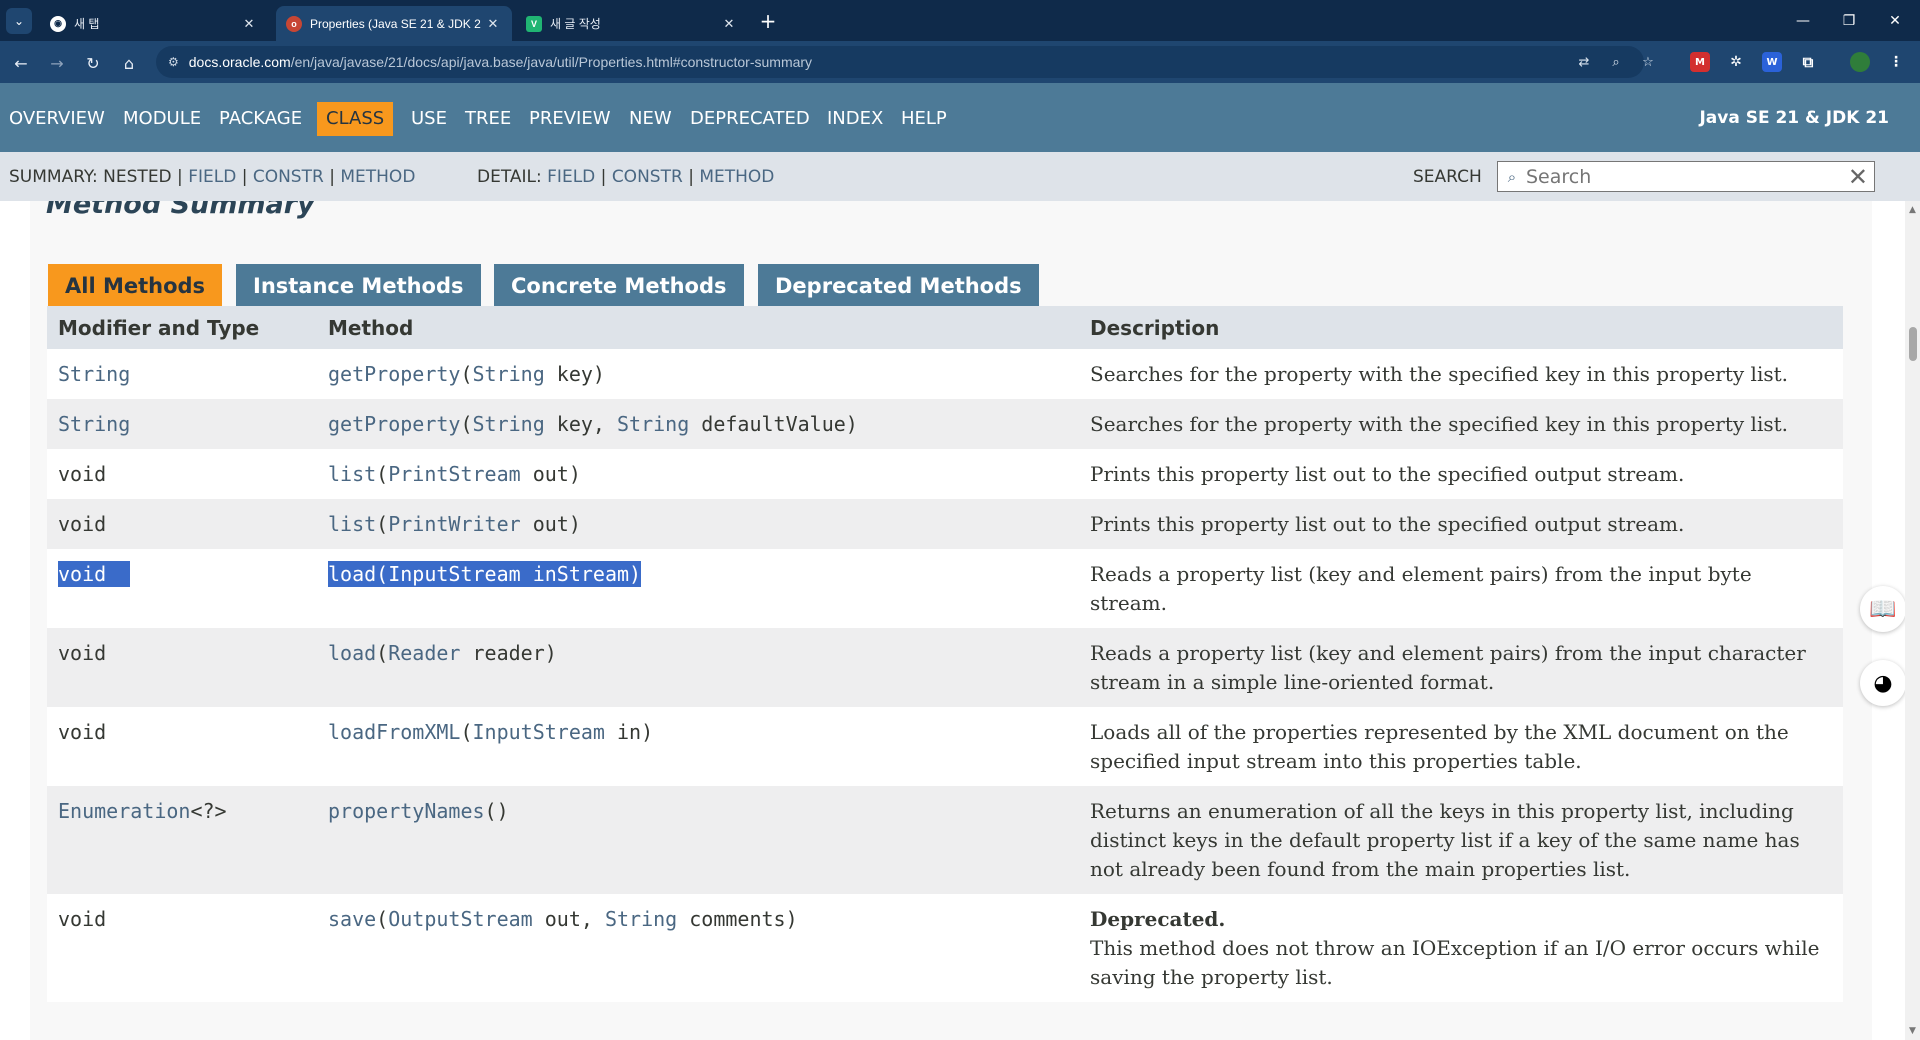 This screenshot has width=1920, height=1040. I want to click on translate-icon: ⇄, so click(1584, 62).